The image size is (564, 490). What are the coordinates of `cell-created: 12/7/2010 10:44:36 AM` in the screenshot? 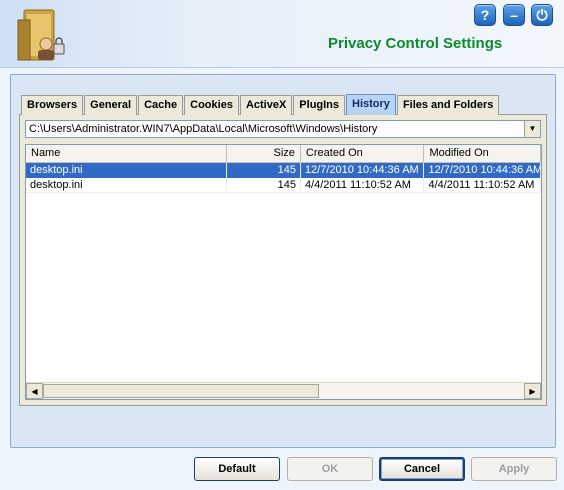 It's located at (362, 170).